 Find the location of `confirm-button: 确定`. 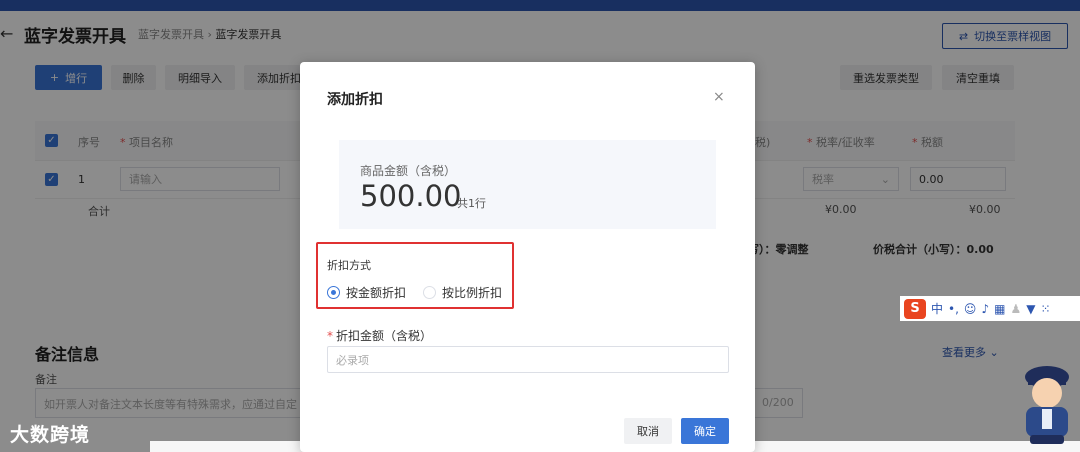

confirm-button: 确定 is located at coordinates (705, 431).